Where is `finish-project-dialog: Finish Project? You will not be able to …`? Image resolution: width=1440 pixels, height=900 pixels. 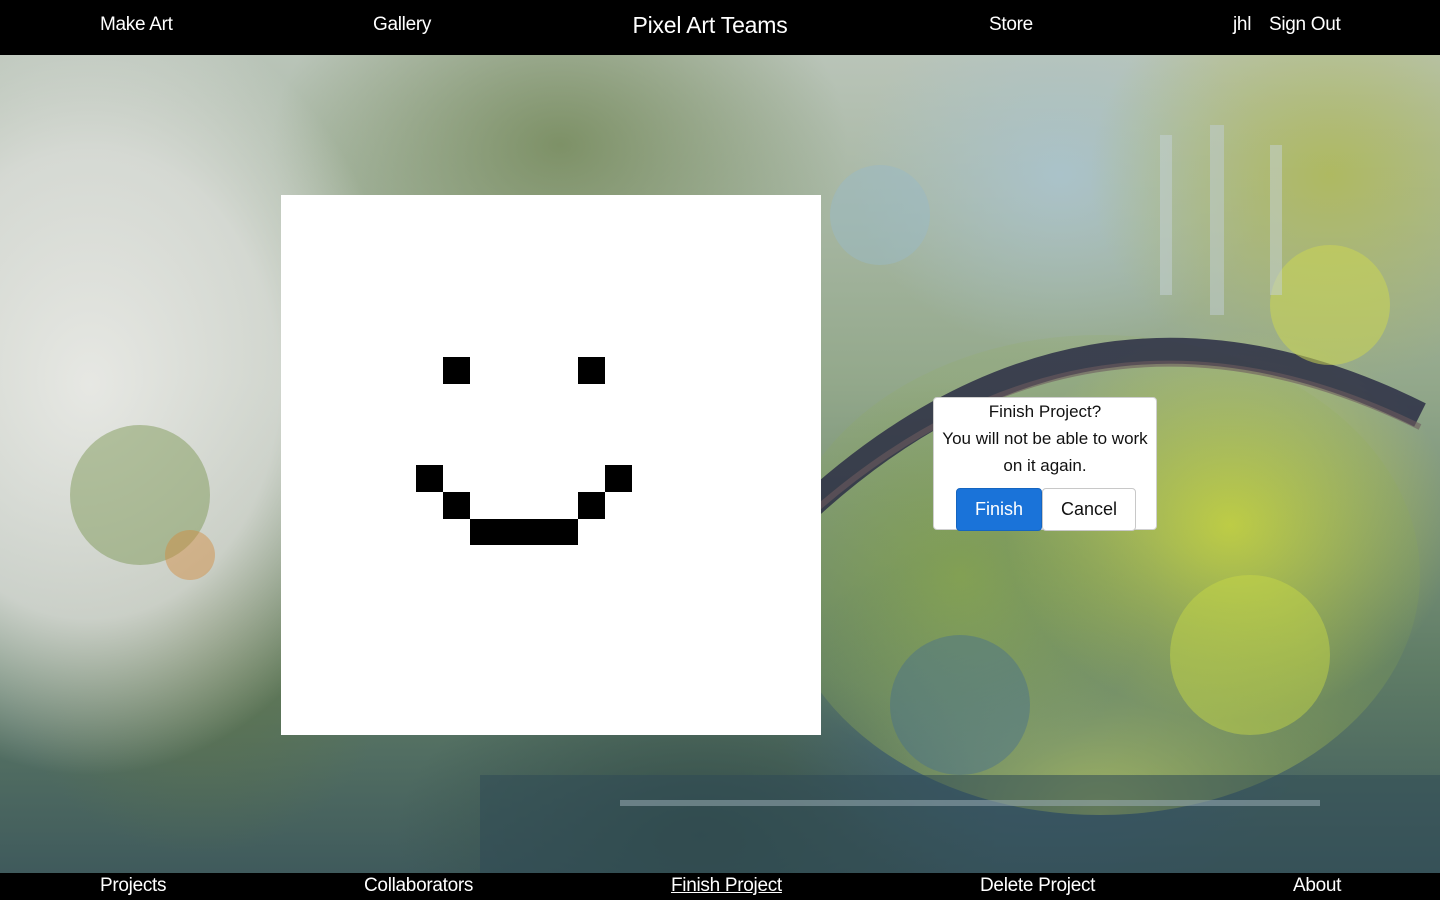 finish-project-dialog: Finish Project? You will not be able to … is located at coordinates (1045, 464).